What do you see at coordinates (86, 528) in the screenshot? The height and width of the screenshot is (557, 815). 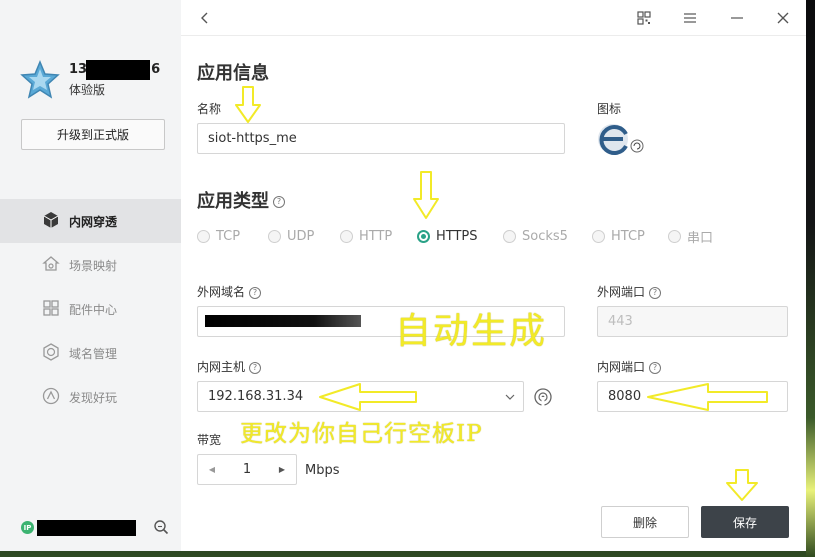 I see `redacted-ip` at bounding box center [86, 528].